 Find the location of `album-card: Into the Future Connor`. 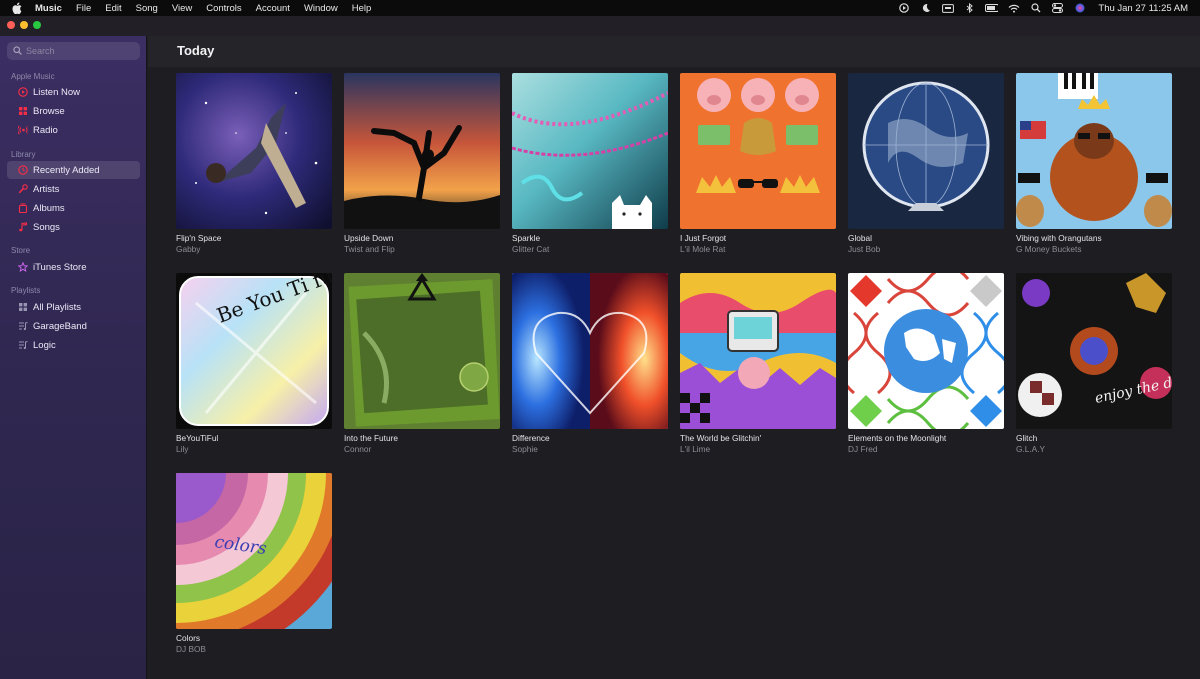

album-card: Into the Future Connor is located at coordinates (422, 363).